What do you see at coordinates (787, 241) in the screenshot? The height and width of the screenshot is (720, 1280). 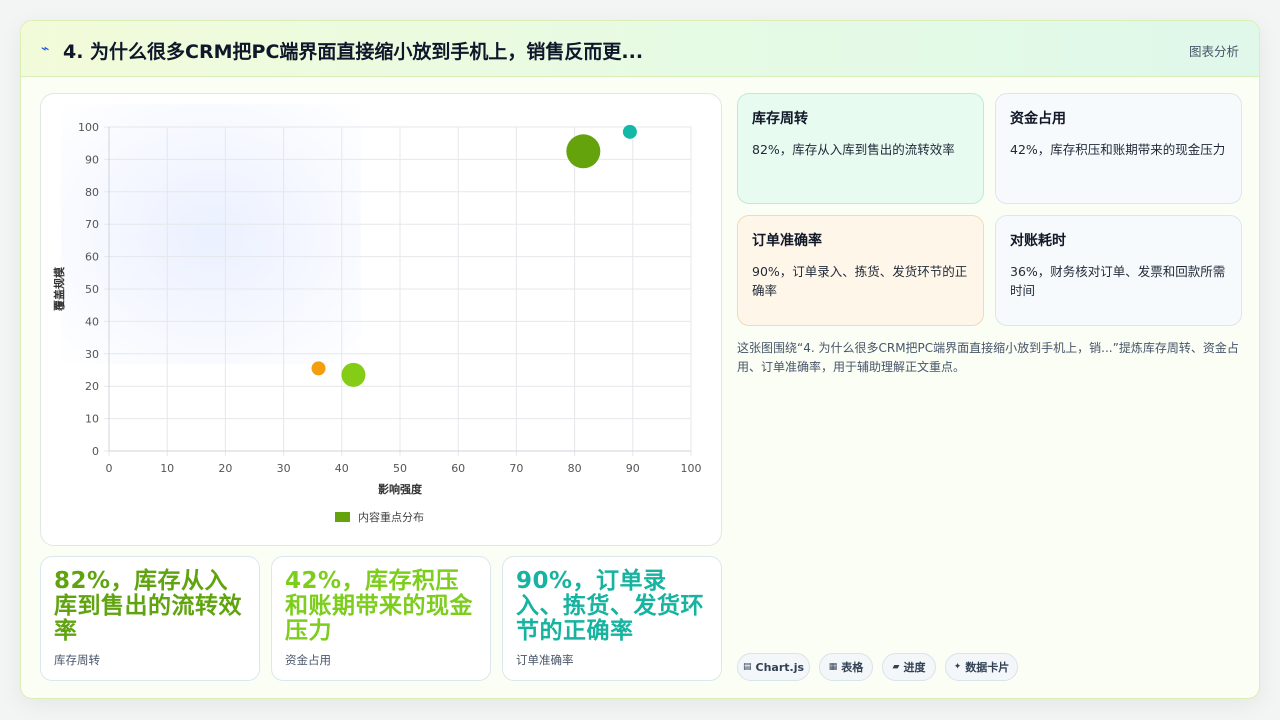 I see `metric-title: 订单准确率` at bounding box center [787, 241].